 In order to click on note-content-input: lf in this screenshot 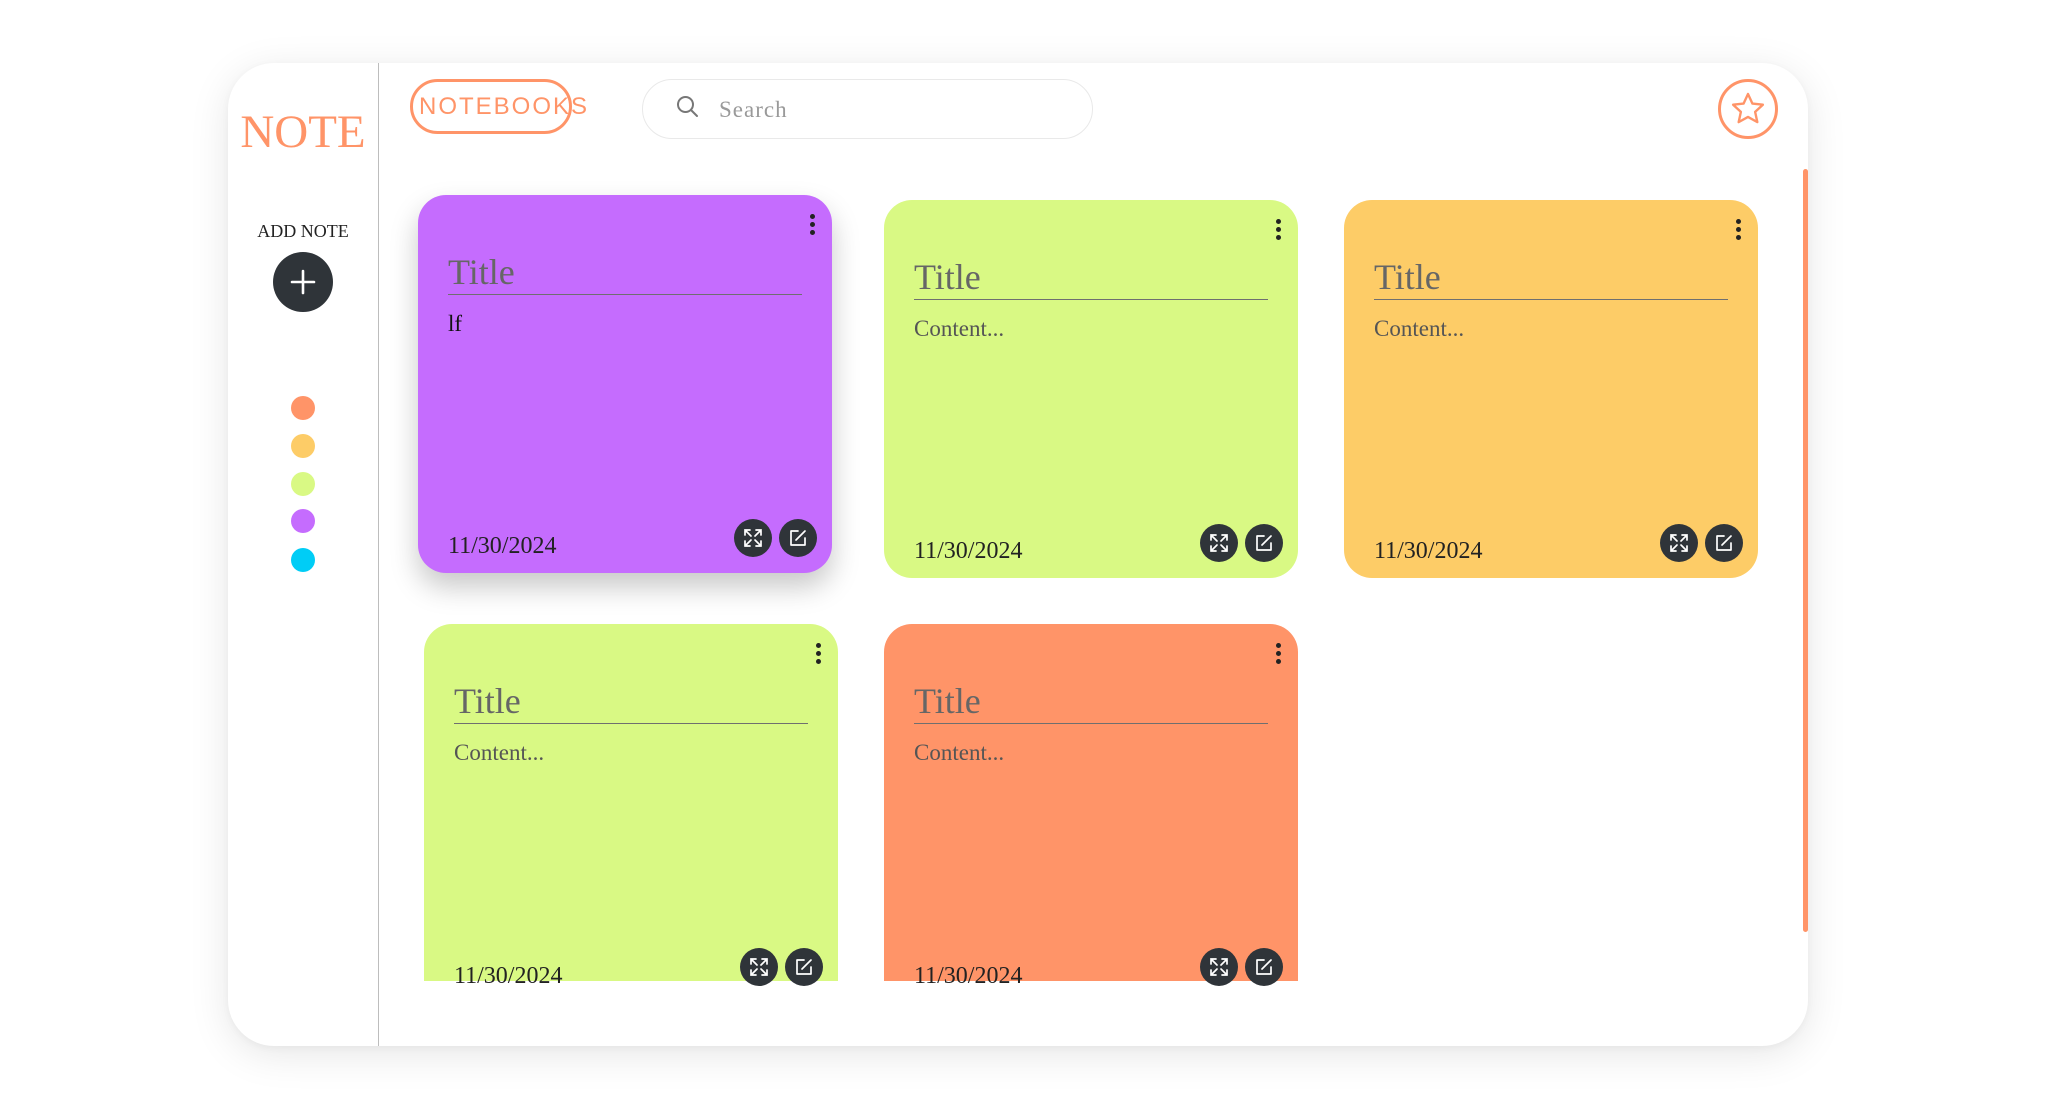, I will do `click(625, 401)`.